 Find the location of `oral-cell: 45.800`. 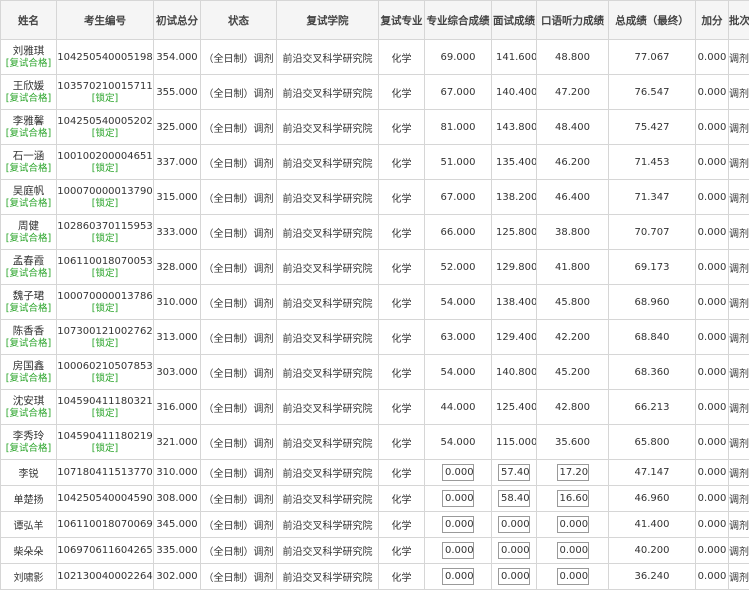

oral-cell: 45.800 is located at coordinates (572, 302).